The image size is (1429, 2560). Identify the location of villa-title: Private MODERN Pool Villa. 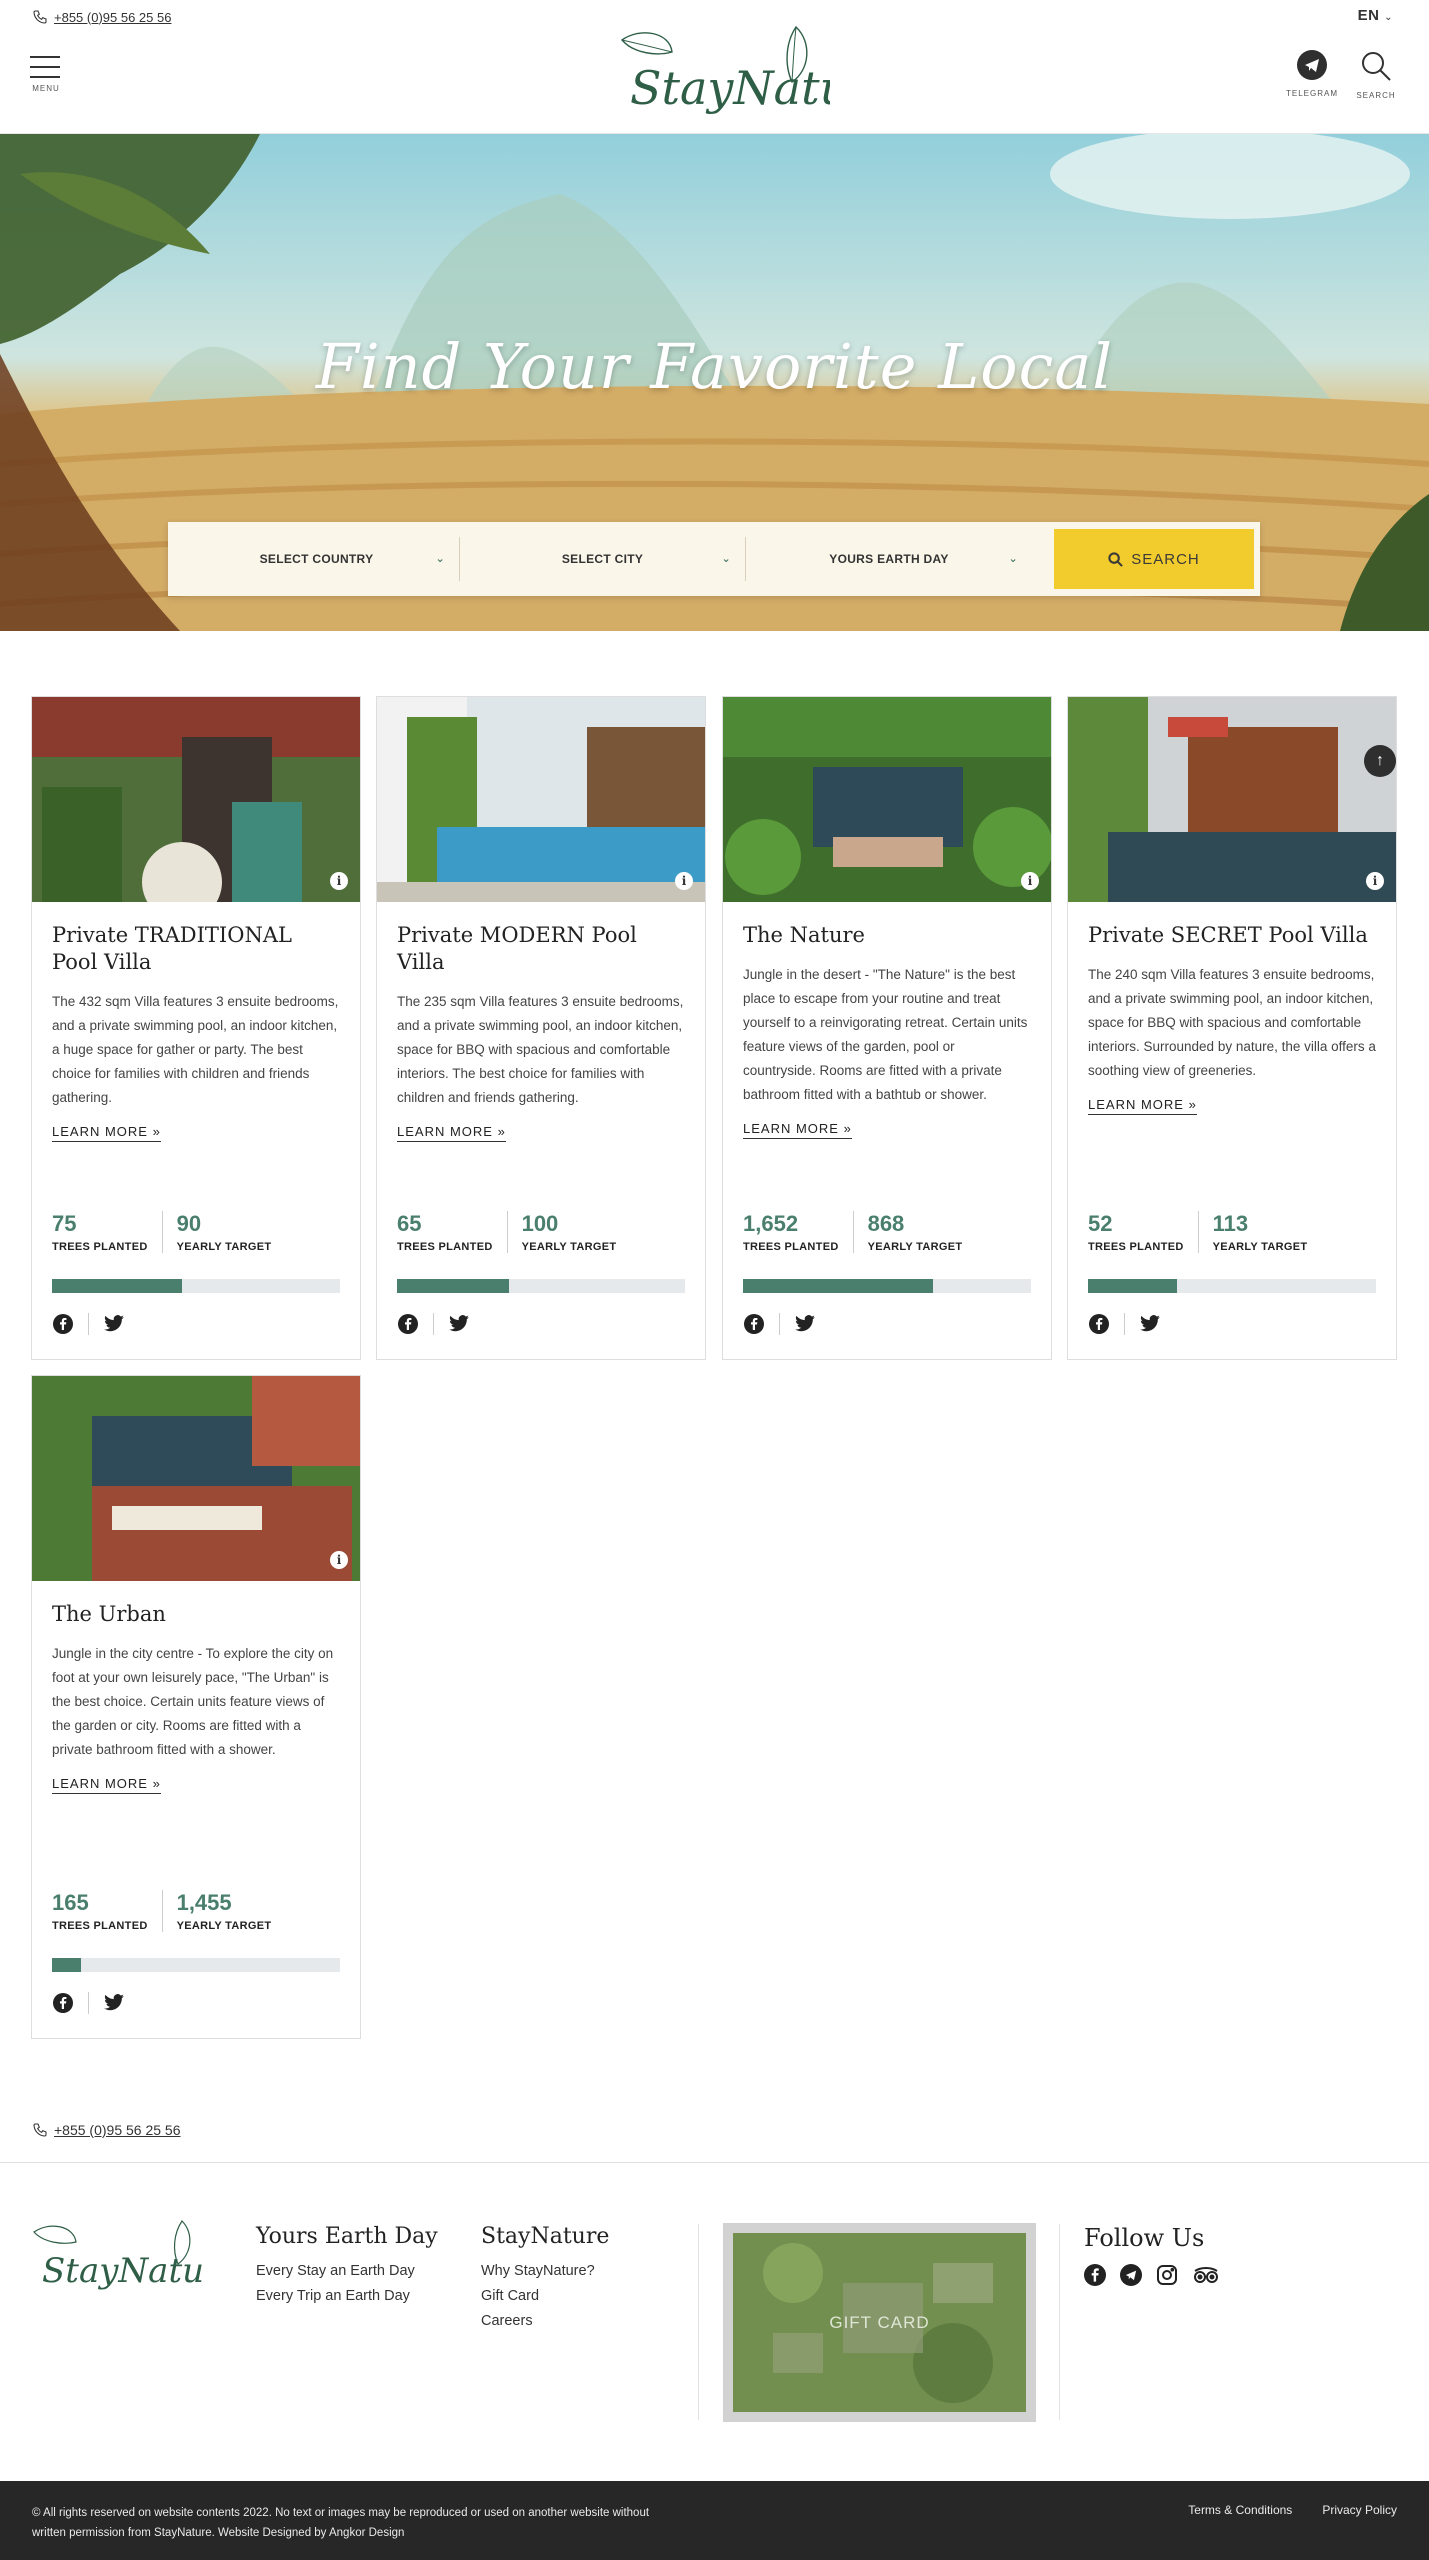
(541, 949).